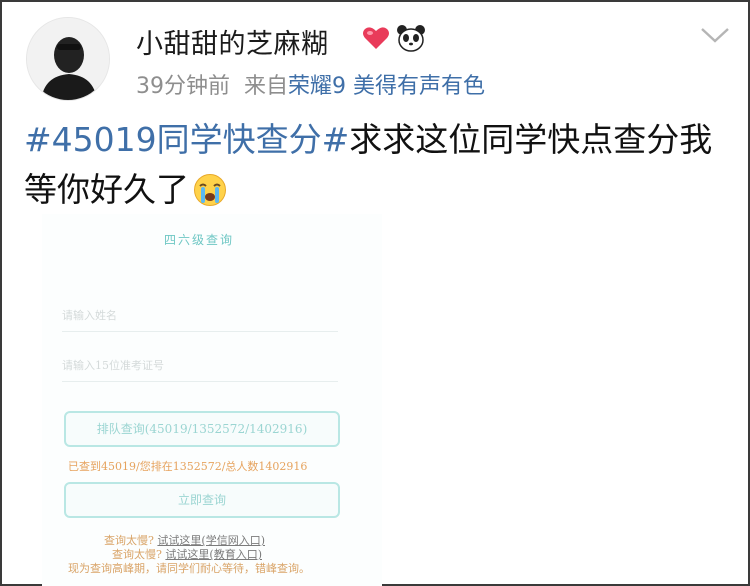 This screenshot has width=750, height=586. What do you see at coordinates (186, 139) in the screenshot?
I see `hashtag-link: #45019同学快查分#` at bounding box center [186, 139].